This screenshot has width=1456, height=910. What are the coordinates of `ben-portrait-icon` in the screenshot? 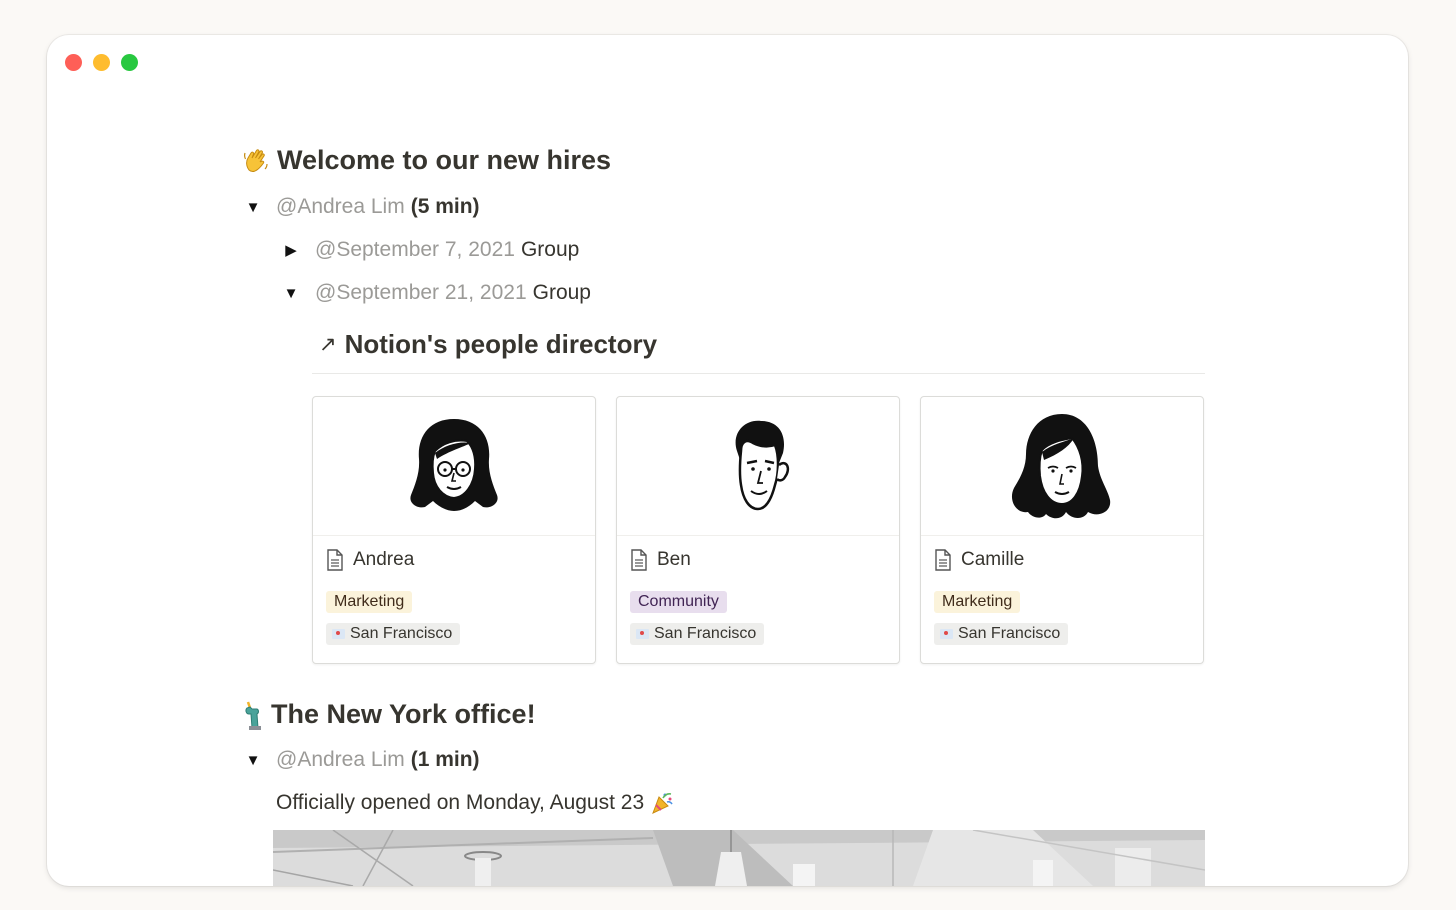 It's located at (762, 465).